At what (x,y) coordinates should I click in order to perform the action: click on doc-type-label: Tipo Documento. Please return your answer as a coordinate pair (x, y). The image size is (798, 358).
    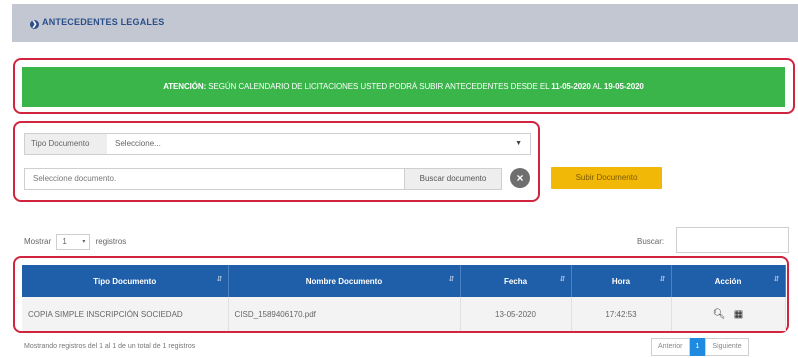
    Looking at the image, I should click on (66, 144).